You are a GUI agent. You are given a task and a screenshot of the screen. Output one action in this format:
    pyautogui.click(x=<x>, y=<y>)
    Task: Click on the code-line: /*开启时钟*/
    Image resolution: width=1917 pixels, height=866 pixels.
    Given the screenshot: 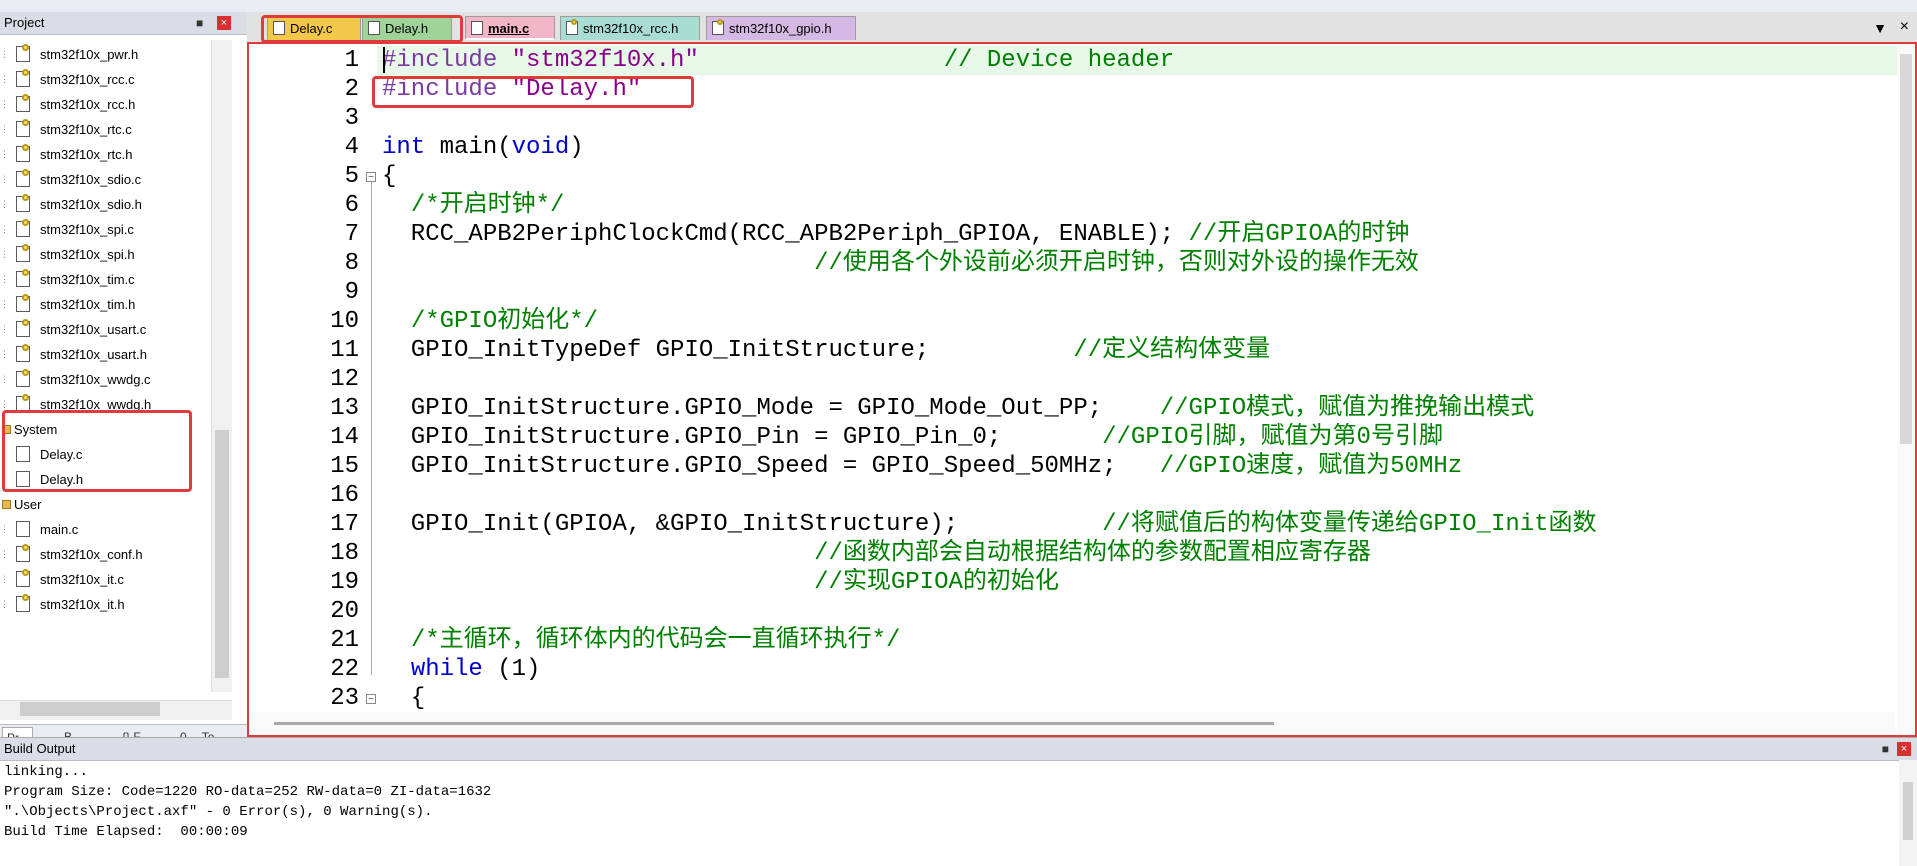 What is the action you would take?
    pyautogui.click(x=1142, y=205)
    